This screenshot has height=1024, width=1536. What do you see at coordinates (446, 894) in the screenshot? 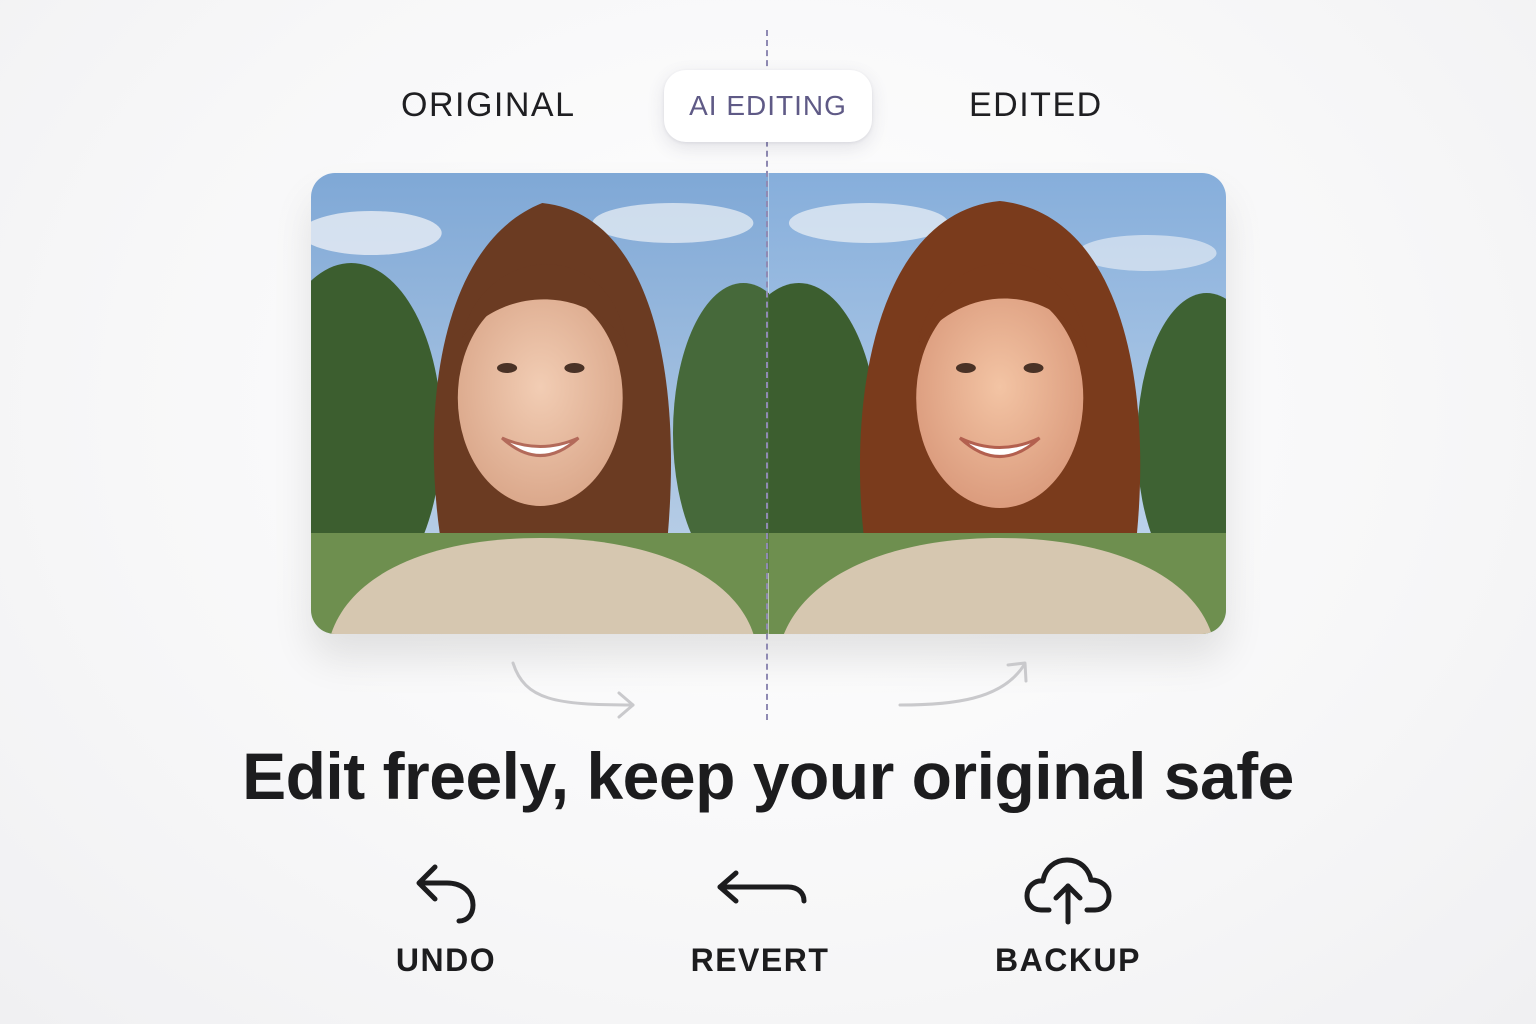
I see `undo-icon` at bounding box center [446, 894].